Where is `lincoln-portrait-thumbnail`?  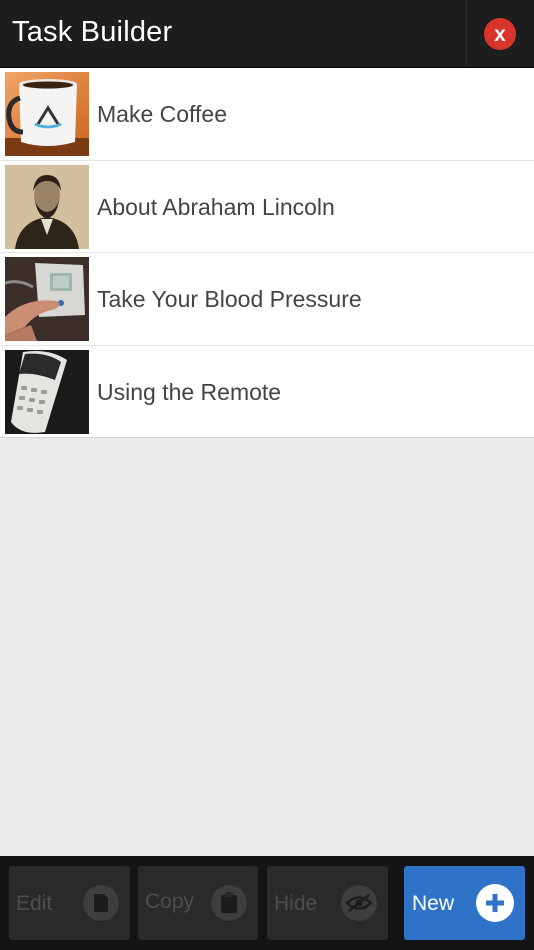 lincoln-portrait-thumbnail is located at coordinates (47, 206).